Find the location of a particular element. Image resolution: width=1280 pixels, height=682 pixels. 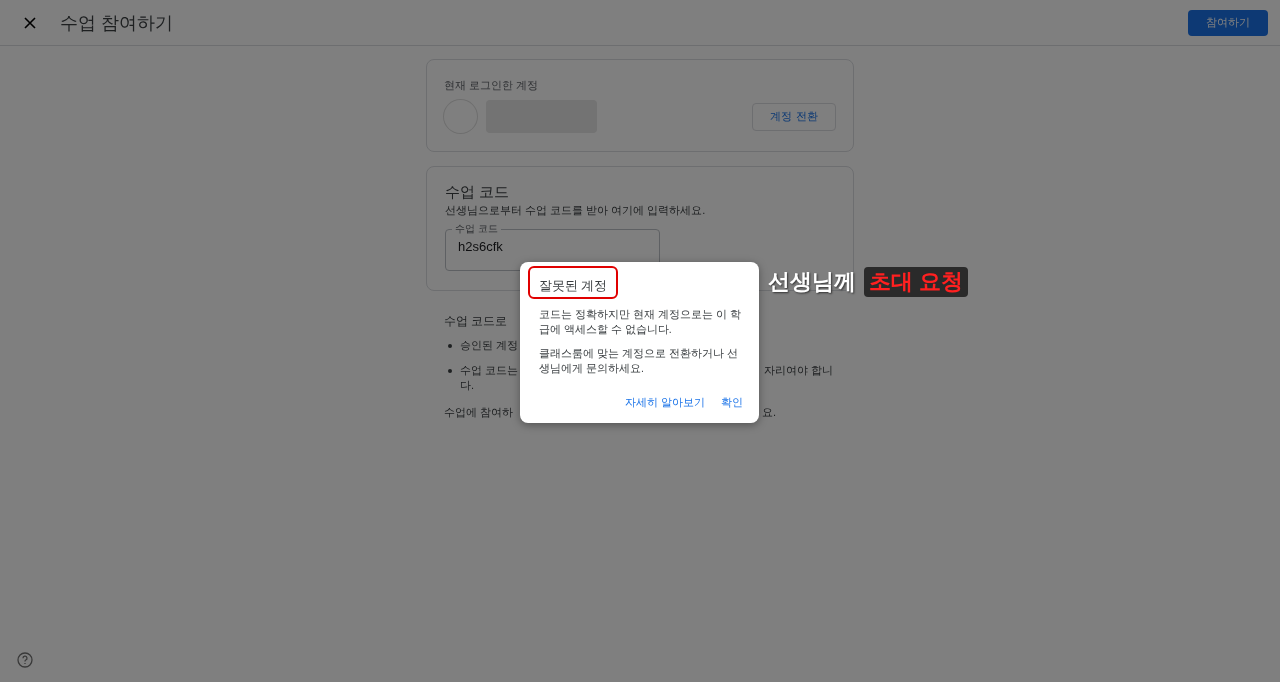

card-heading: 현재 로그인한 계정 is located at coordinates (492, 85).